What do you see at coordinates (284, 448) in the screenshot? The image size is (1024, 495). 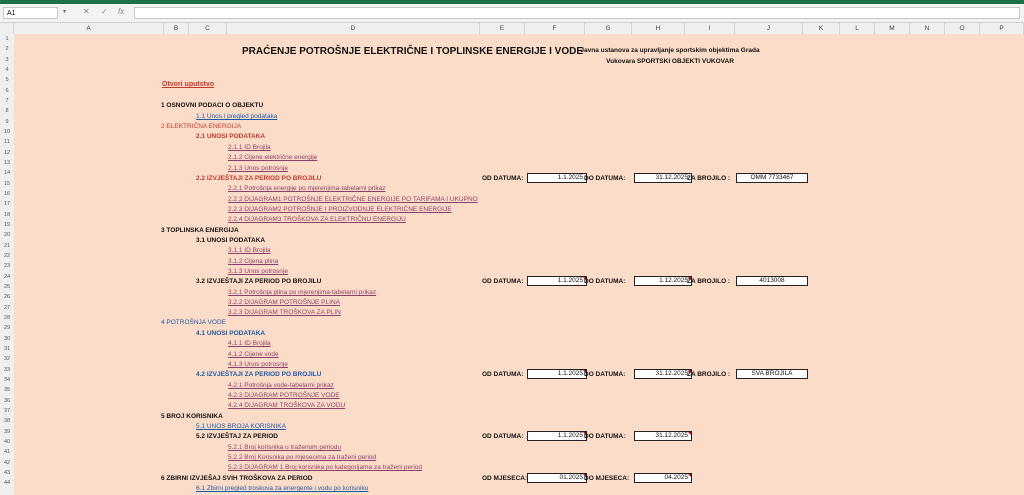 I see `link-5-2-1: 5.2.1 Broj korisnika u traženom periodu` at bounding box center [284, 448].